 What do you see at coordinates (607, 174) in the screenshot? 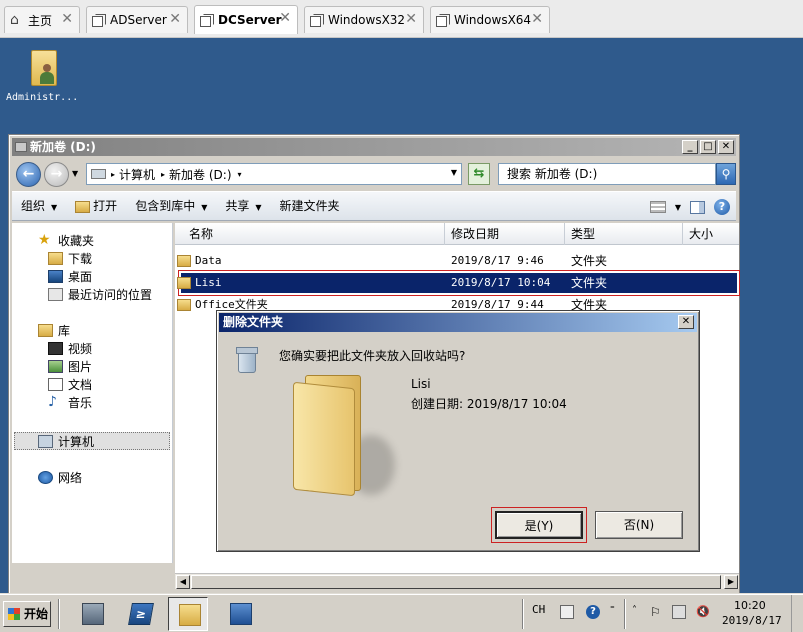
I see `search-input: 搜索 新加卷 (D:)` at bounding box center [607, 174].